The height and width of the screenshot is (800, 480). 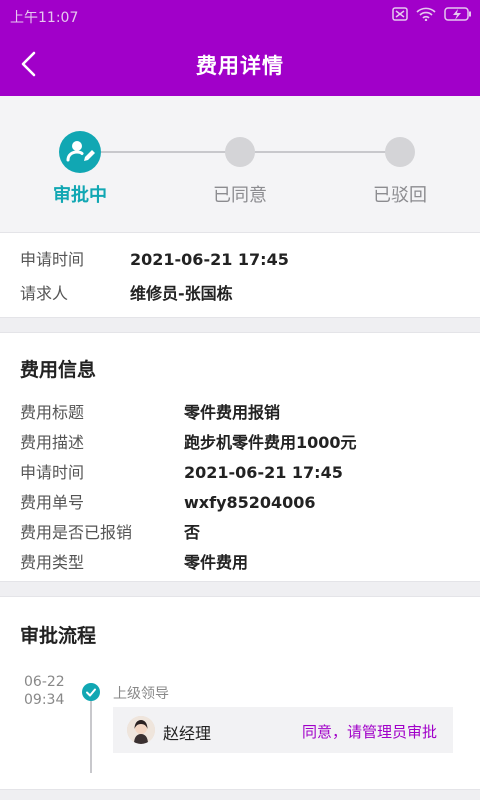 What do you see at coordinates (44, 293) in the screenshot?
I see `info-label: 请求人` at bounding box center [44, 293].